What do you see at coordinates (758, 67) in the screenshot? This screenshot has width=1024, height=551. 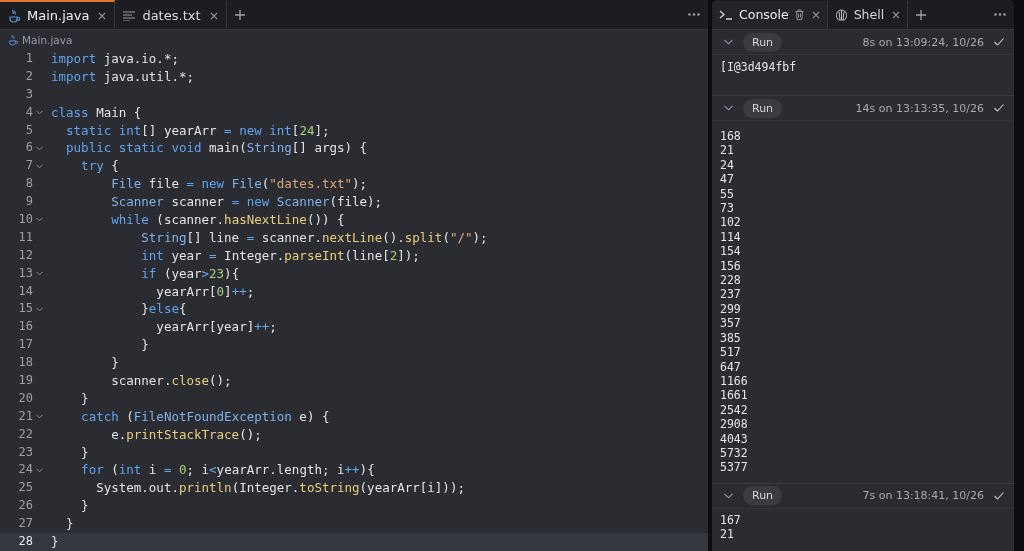 I see `output-line: [I@3d494fbf` at bounding box center [758, 67].